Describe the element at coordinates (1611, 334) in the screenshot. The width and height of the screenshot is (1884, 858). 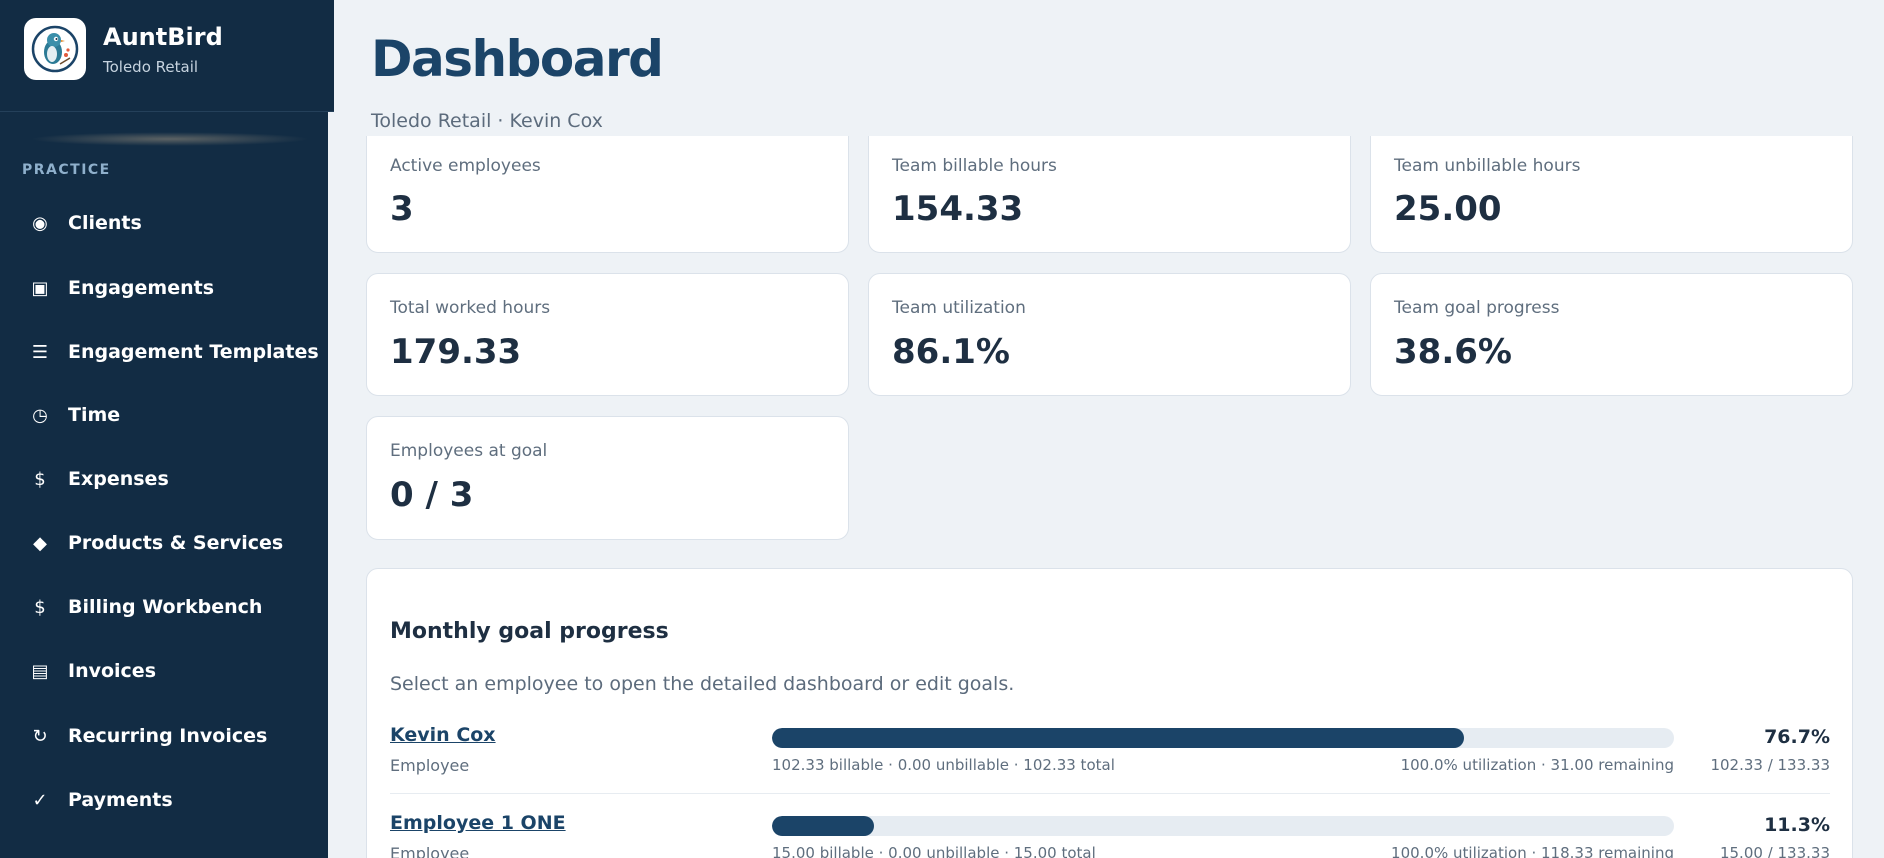
I see `stat-card-team-goal-progress: Team goal progress 38.6%` at that location.